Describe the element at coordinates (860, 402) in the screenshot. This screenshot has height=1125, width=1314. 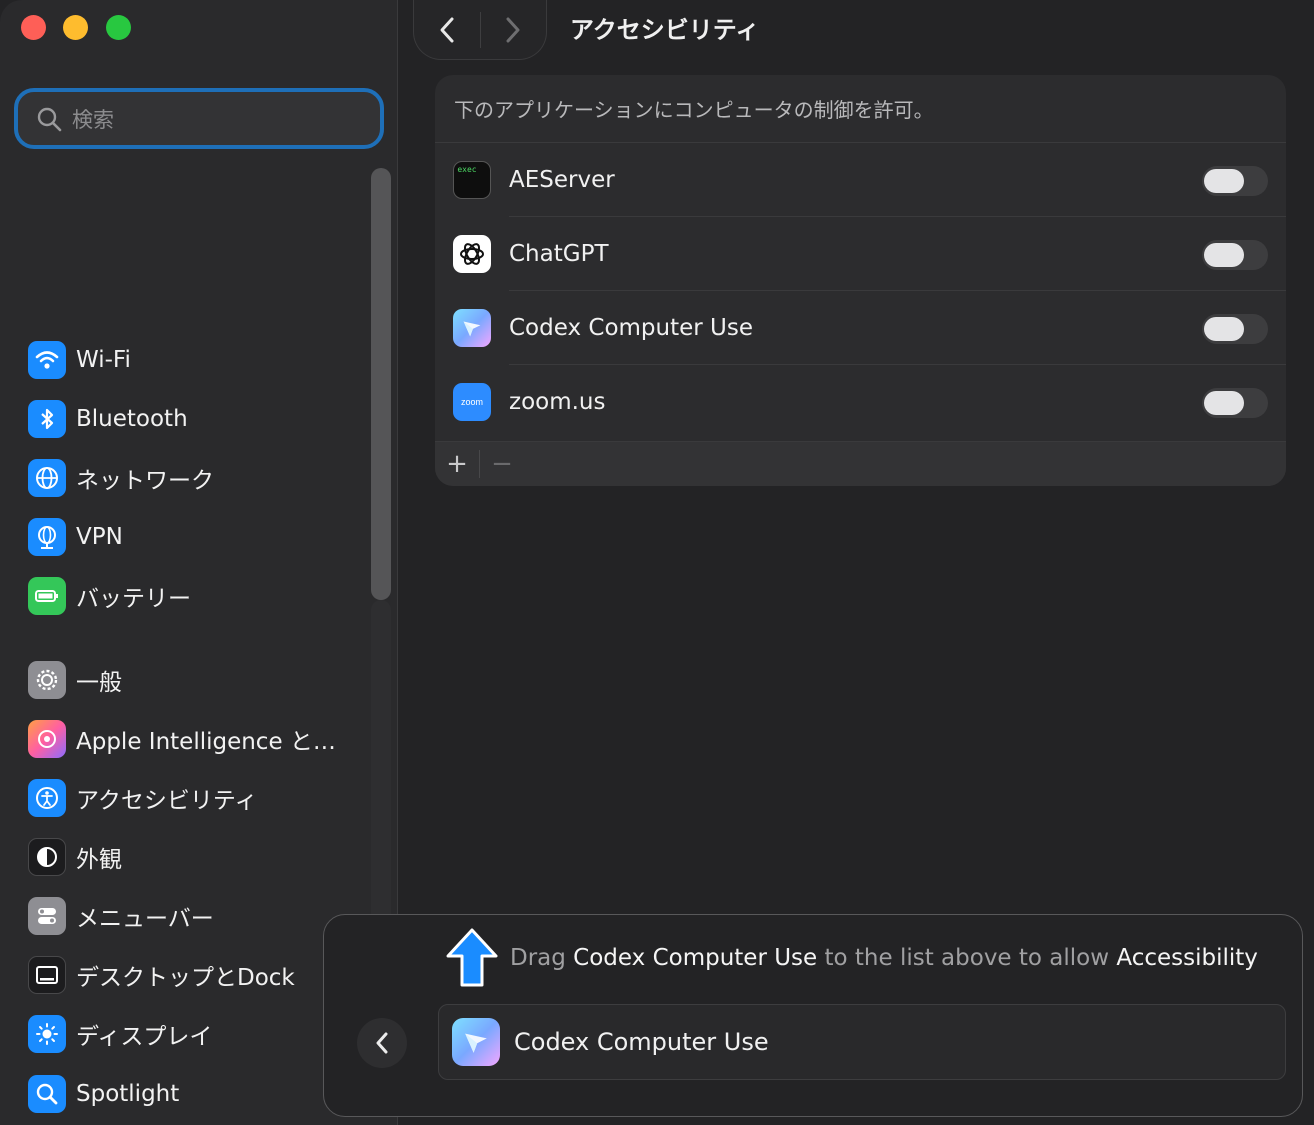
I see `list-item-zoom: zoom zoom.us` at that location.